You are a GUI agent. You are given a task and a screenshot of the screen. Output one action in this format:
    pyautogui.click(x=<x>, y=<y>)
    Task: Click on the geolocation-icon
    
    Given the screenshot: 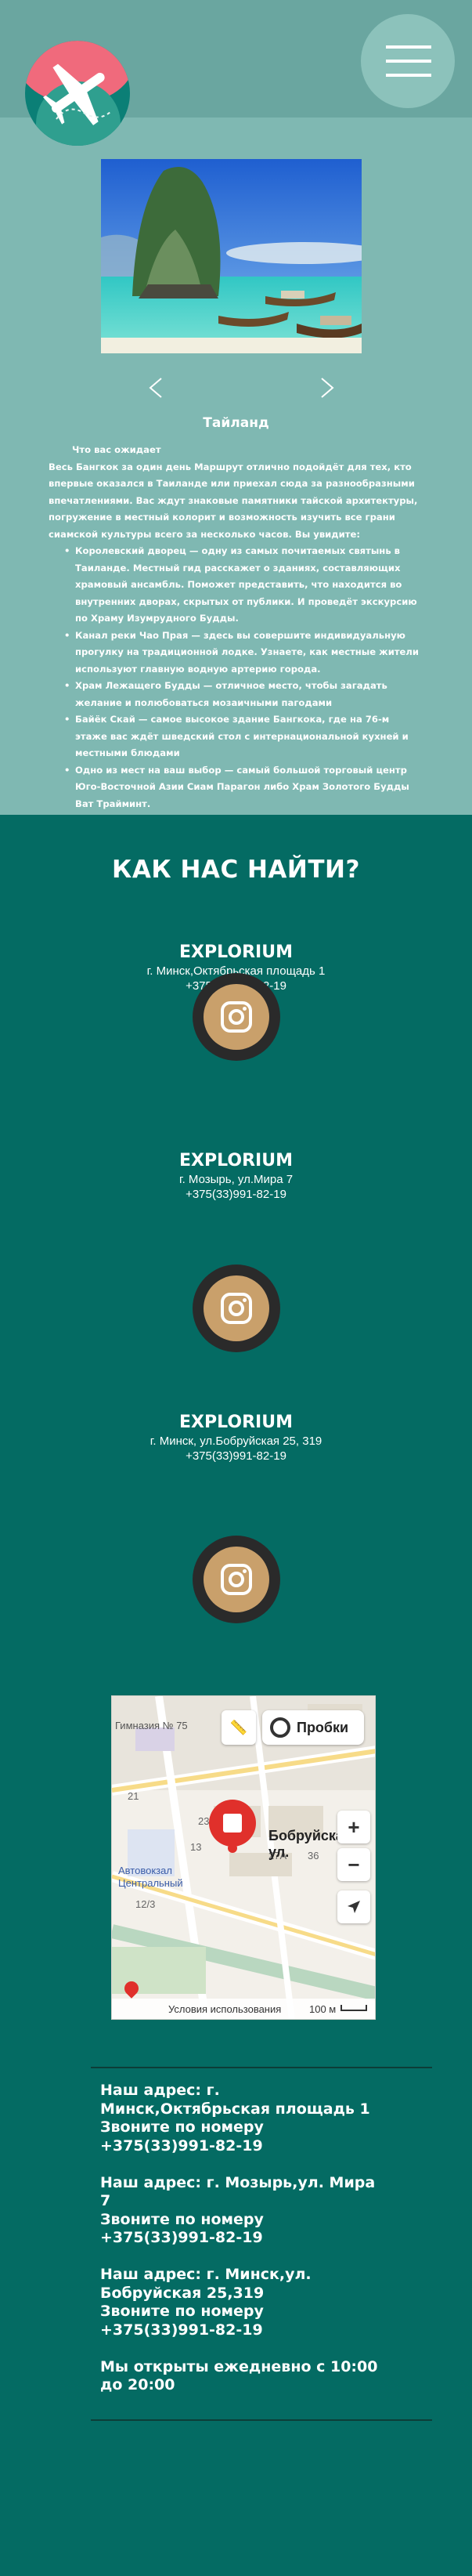 What is the action you would take?
    pyautogui.click(x=353, y=1907)
    